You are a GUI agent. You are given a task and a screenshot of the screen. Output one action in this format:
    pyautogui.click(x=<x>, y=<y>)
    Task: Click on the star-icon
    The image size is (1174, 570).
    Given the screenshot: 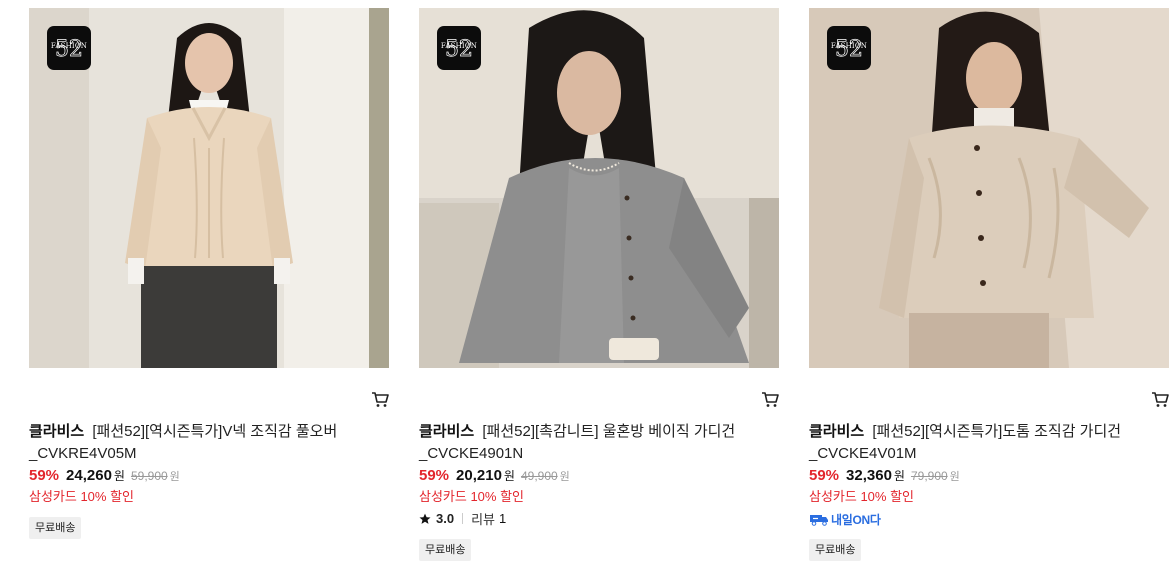 What is the action you would take?
    pyautogui.click(x=425, y=518)
    